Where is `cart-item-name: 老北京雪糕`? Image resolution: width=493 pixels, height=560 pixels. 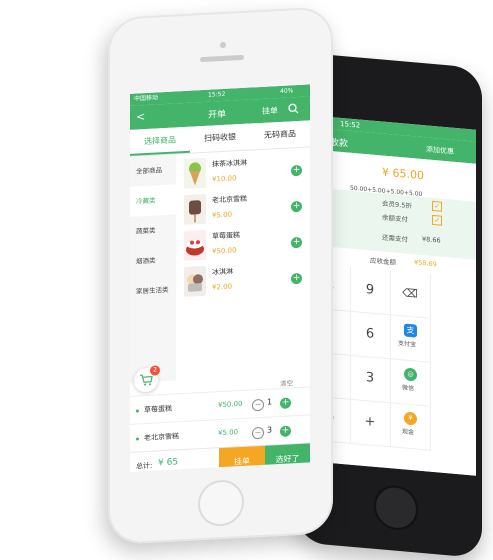
cart-item-name: 老北京雪糕 is located at coordinates (161, 437).